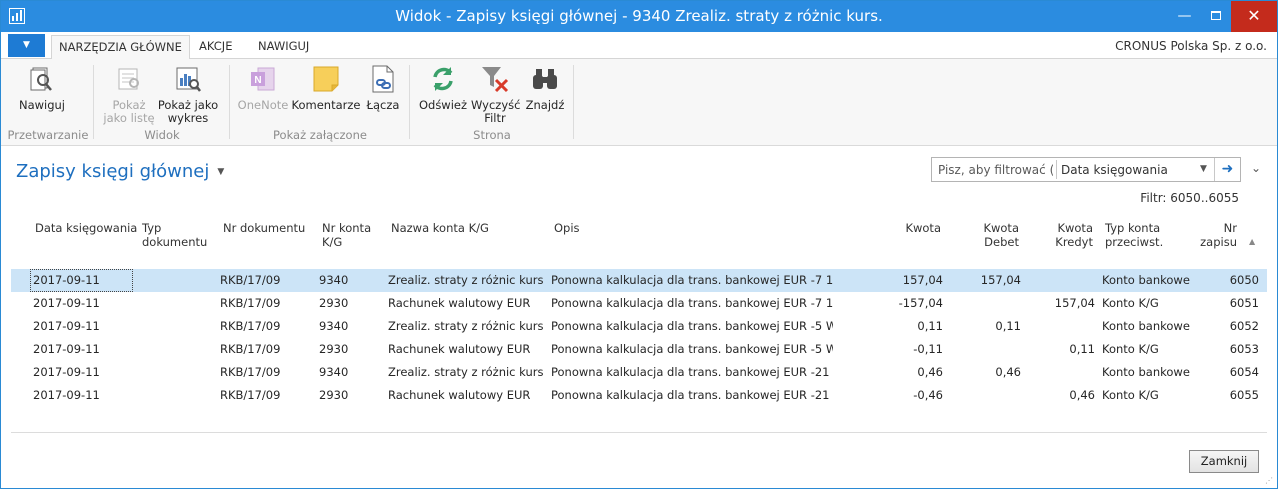 The image size is (1278, 489). What do you see at coordinates (215, 47) in the screenshot?
I see `tab-akcje: AKCJE` at bounding box center [215, 47].